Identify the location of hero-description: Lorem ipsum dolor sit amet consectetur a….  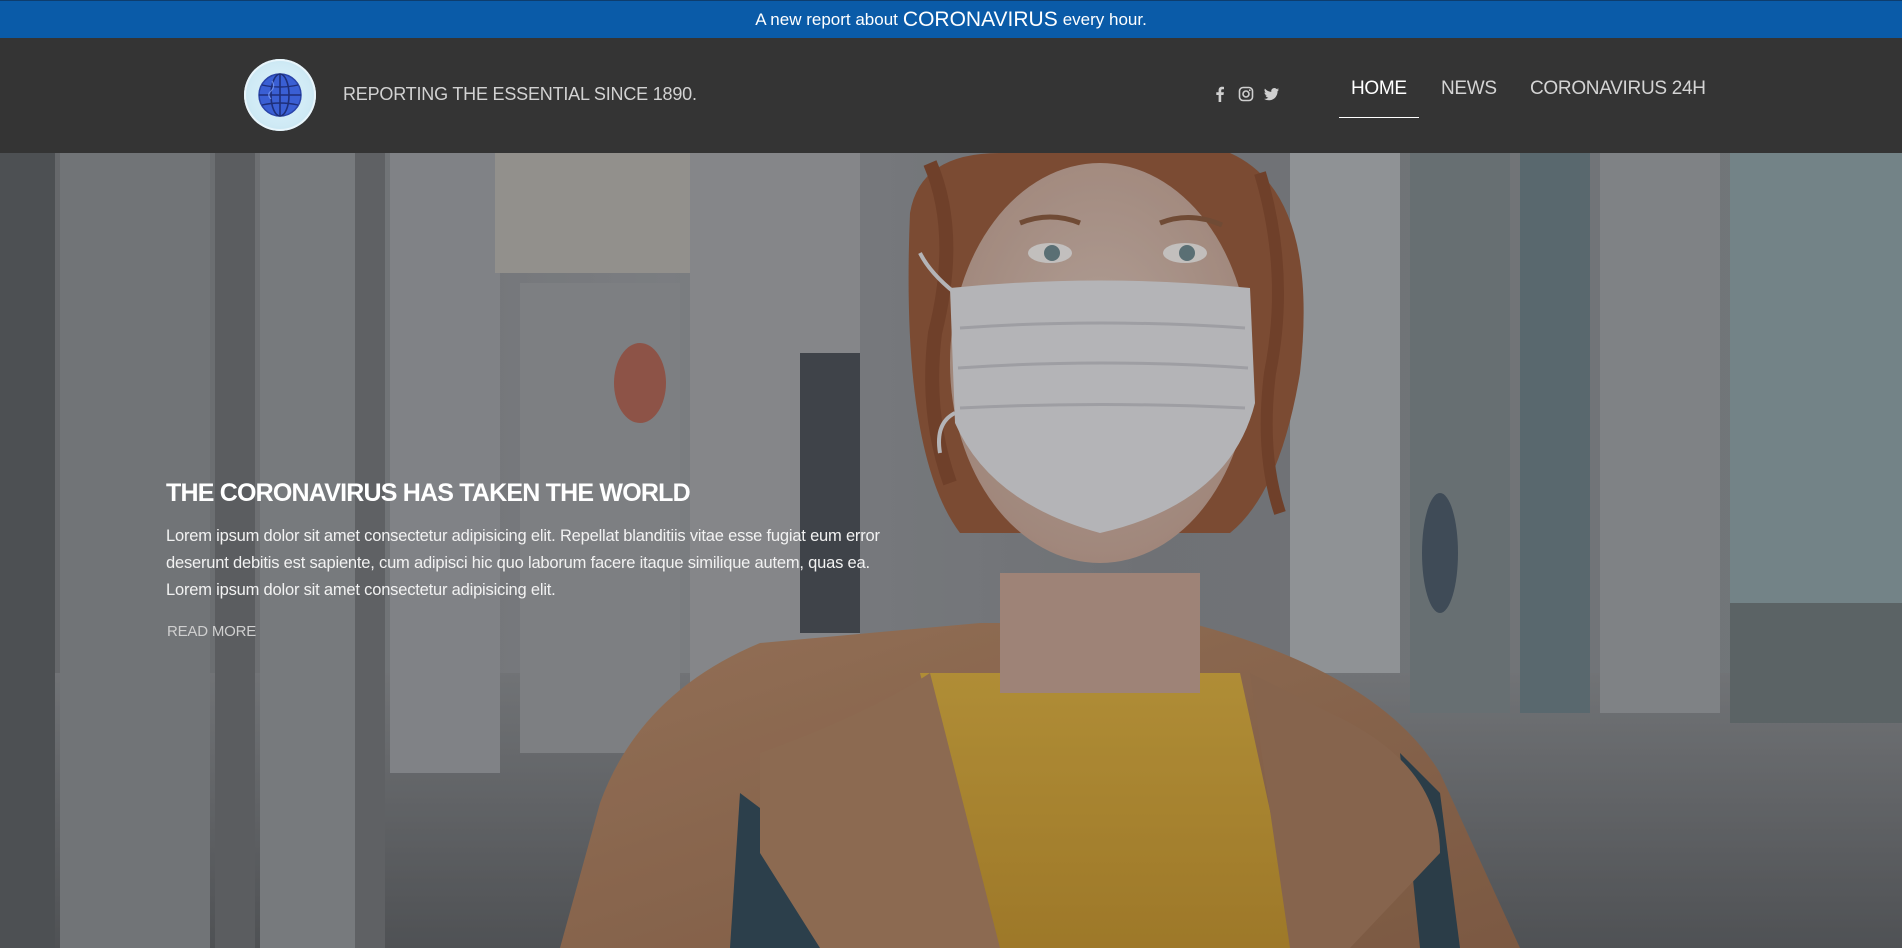
(523, 563).